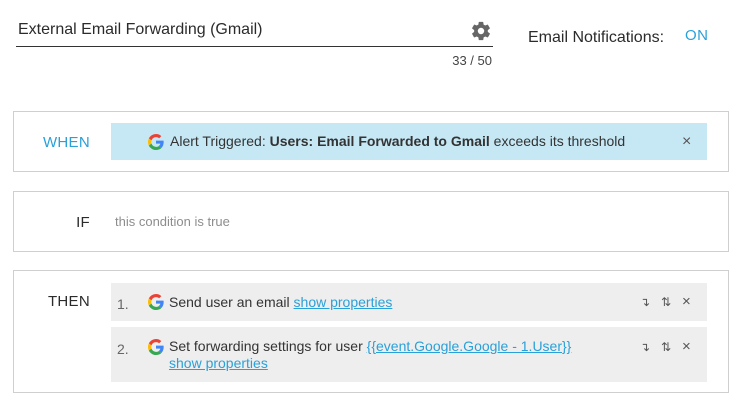 The width and height of the screenshot is (742, 410). Describe the element at coordinates (472, 60) in the screenshot. I see `character-counter: 33 / 50` at that location.